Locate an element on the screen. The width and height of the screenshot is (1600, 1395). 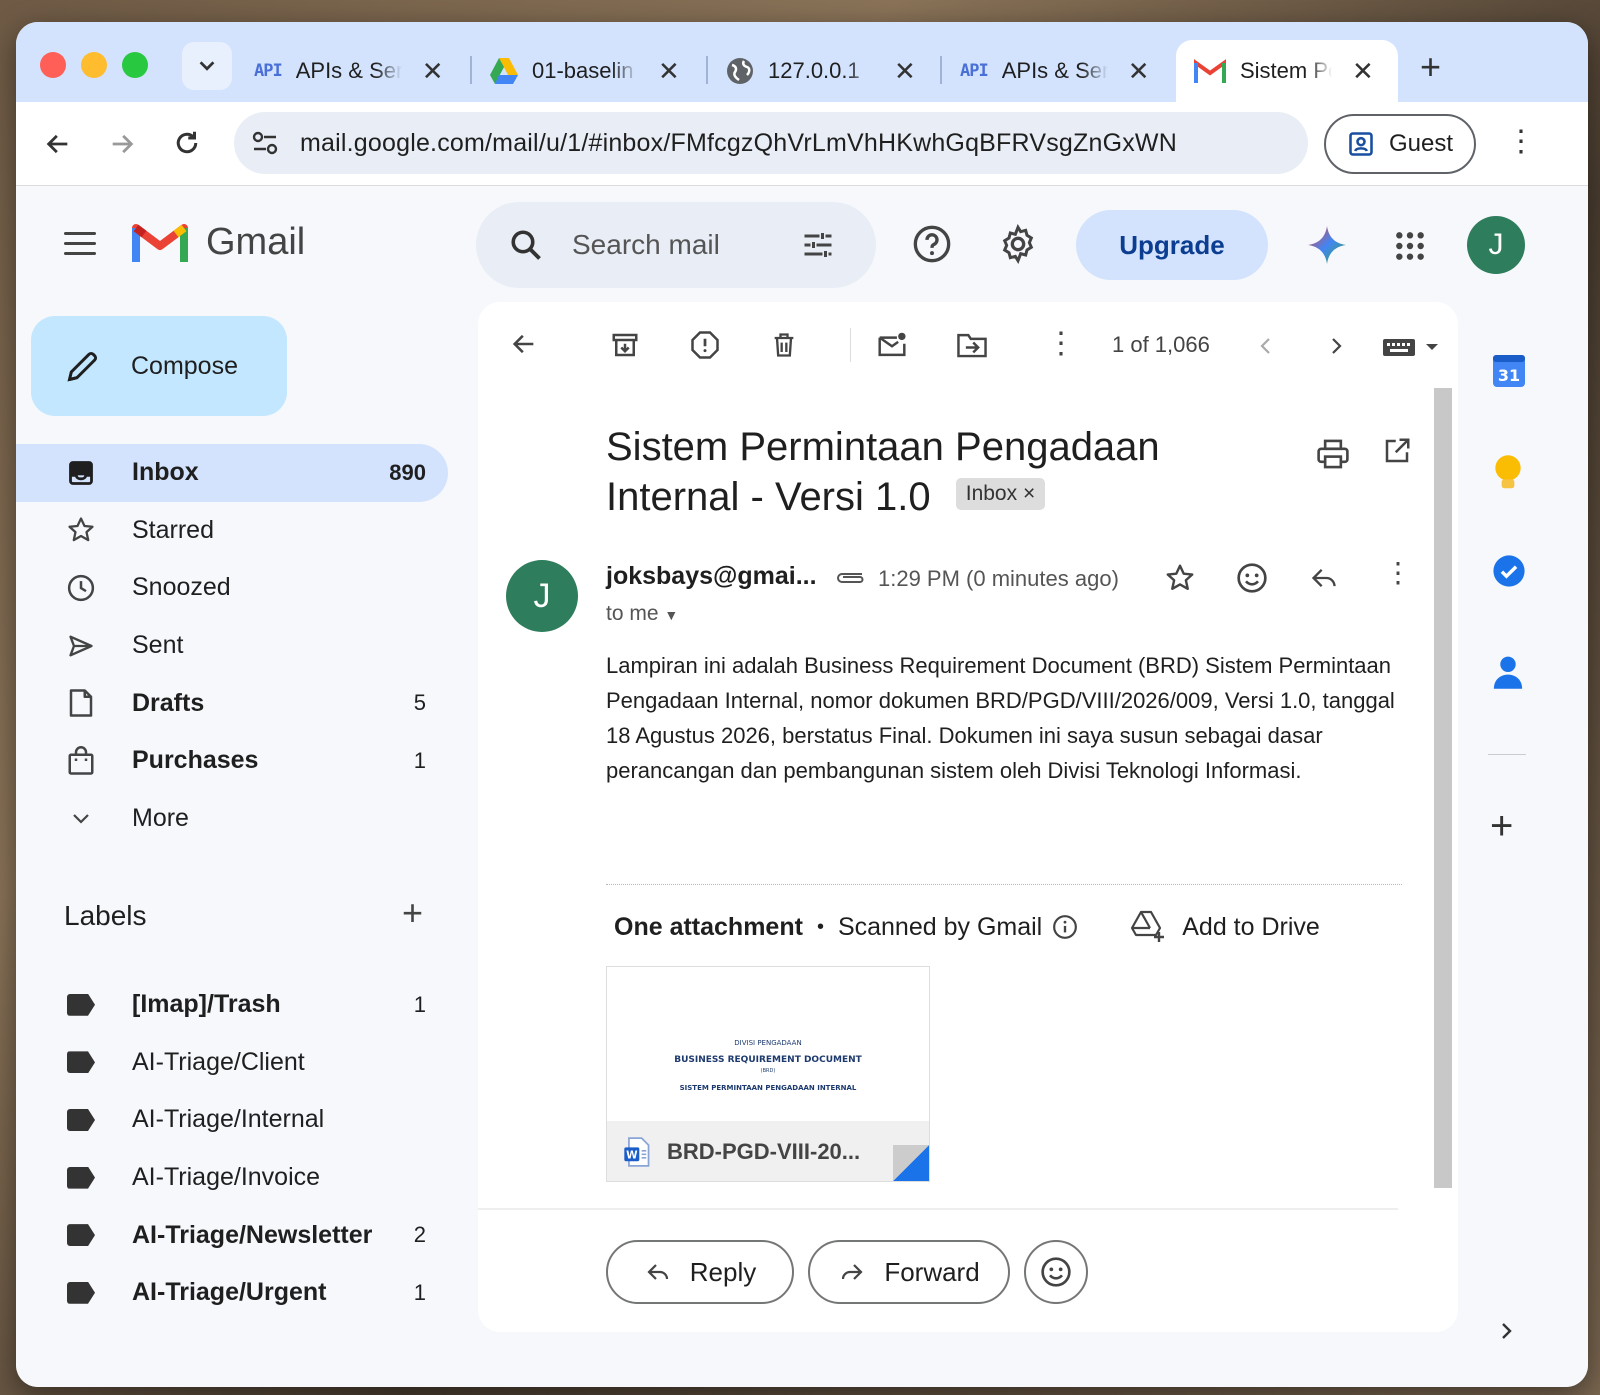
gmail-logo-icon is located at coordinates (160, 243).